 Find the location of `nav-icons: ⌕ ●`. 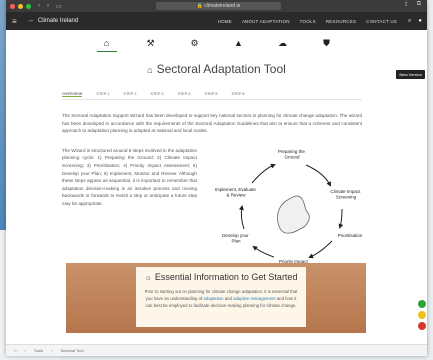

nav-icons: ⌕ ● is located at coordinates (415, 21).